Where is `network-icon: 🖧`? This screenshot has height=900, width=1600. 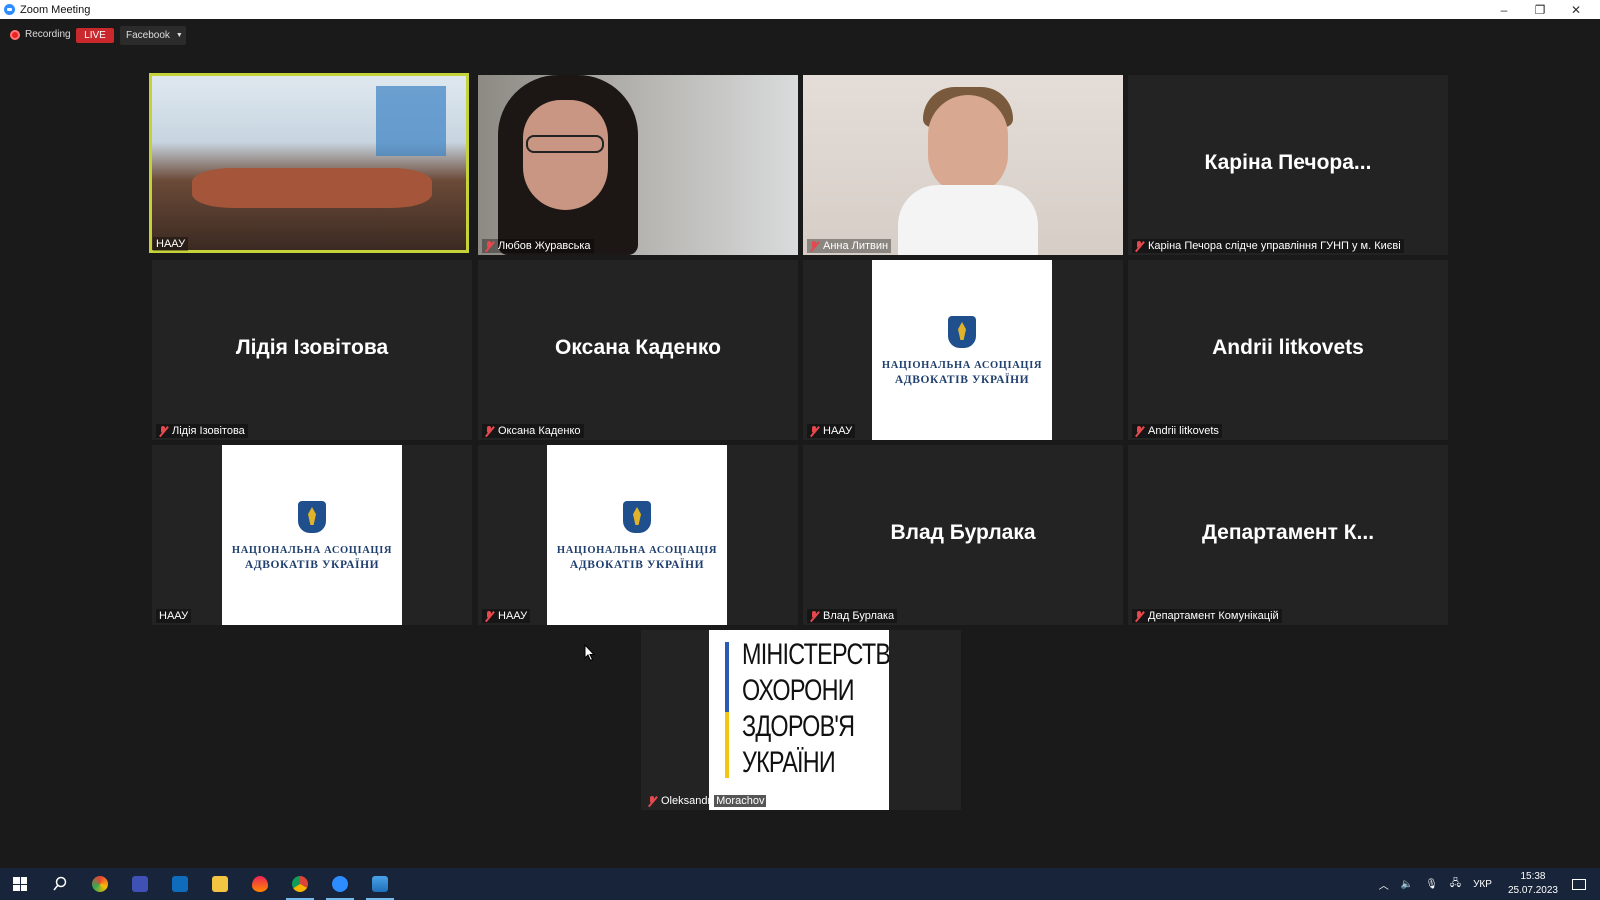
network-icon: 🖧 is located at coordinates (1455, 884).